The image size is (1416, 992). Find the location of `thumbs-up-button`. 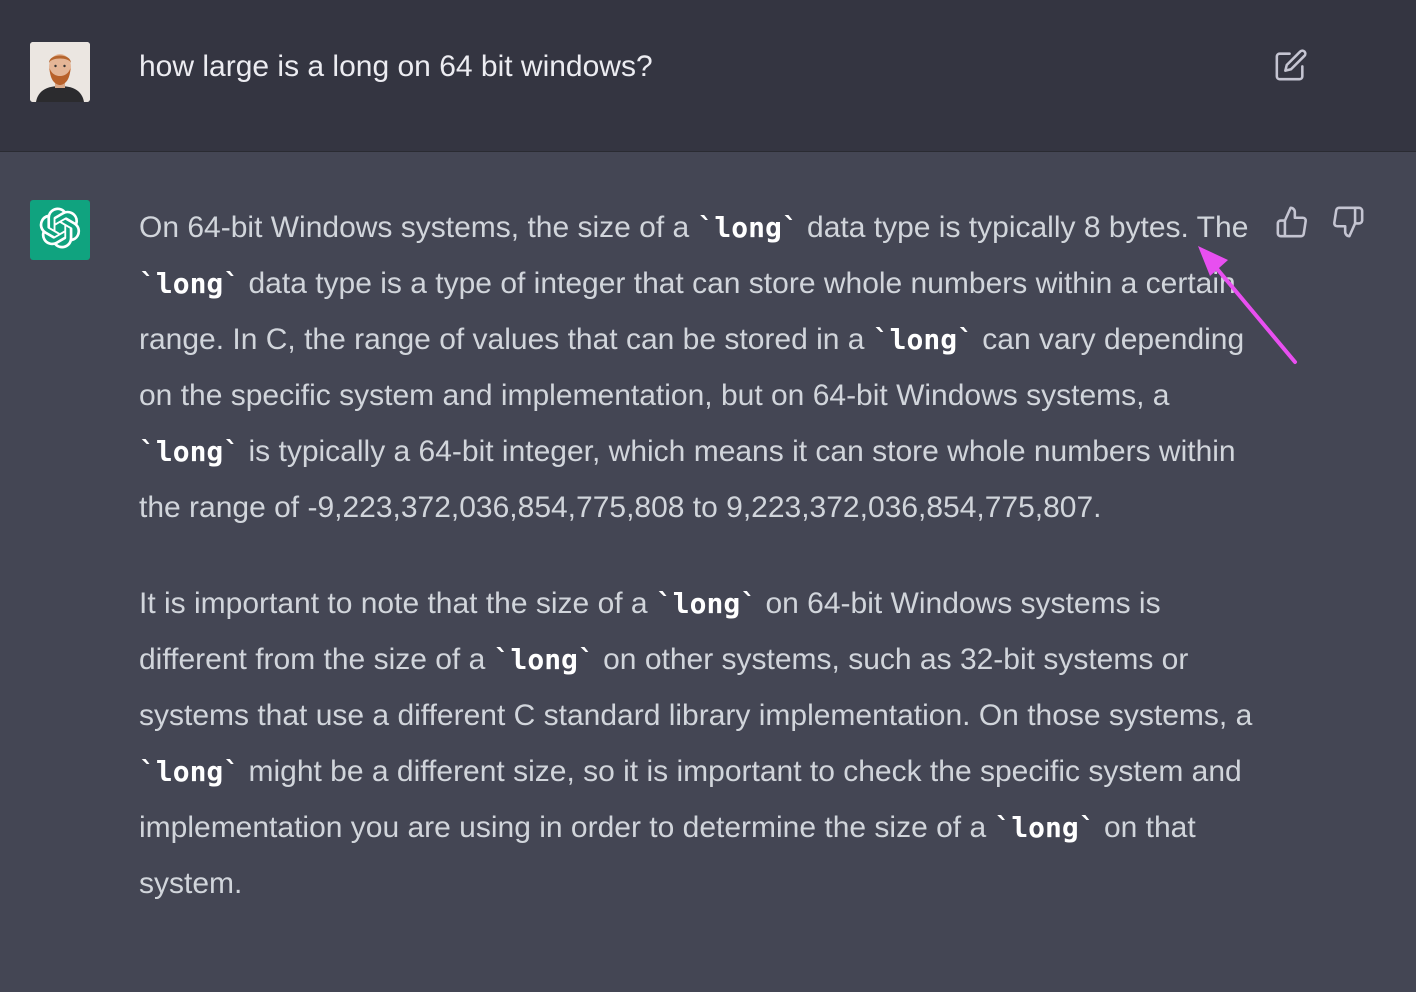

thumbs-up-button is located at coordinates (1292, 224).